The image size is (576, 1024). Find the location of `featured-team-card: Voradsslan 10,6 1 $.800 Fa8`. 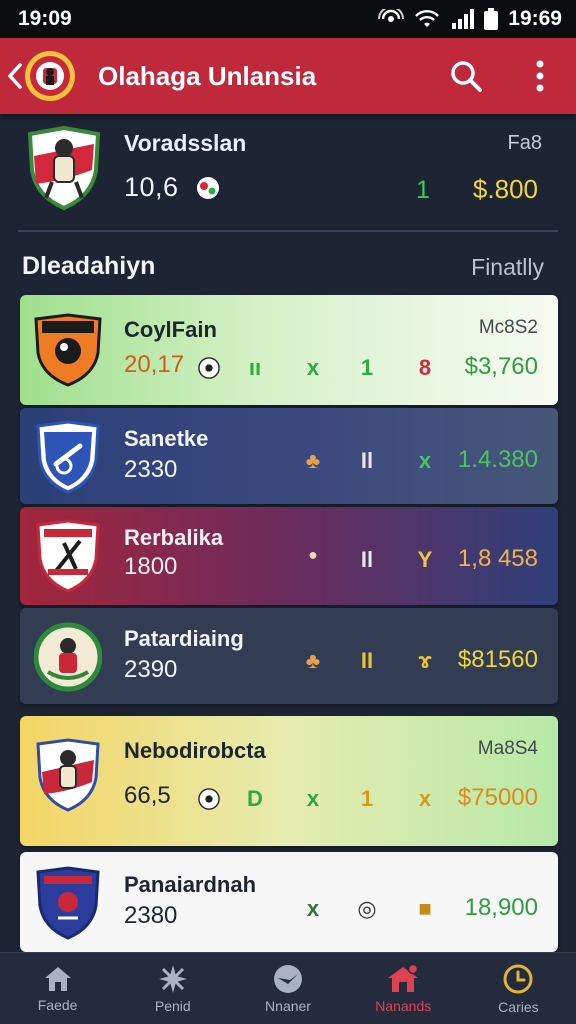

featured-team-card: Voradsslan 10,6 1 $.800 Fa8 is located at coordinates (288, 172).